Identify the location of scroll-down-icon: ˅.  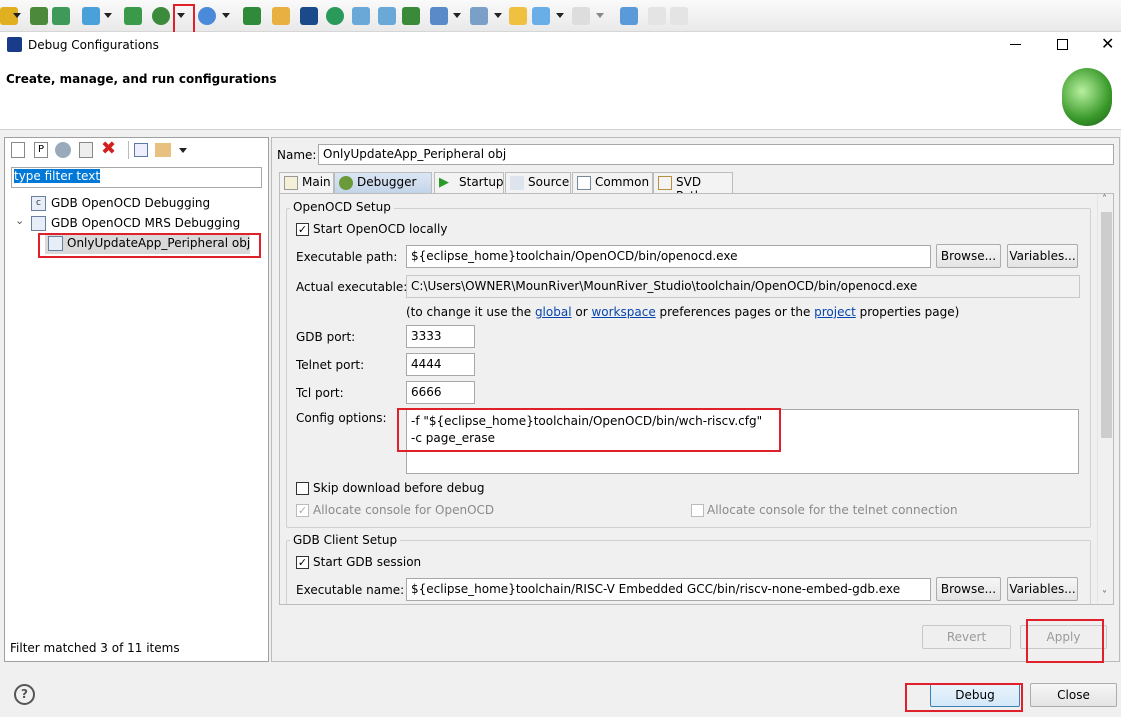
(1104, 595).